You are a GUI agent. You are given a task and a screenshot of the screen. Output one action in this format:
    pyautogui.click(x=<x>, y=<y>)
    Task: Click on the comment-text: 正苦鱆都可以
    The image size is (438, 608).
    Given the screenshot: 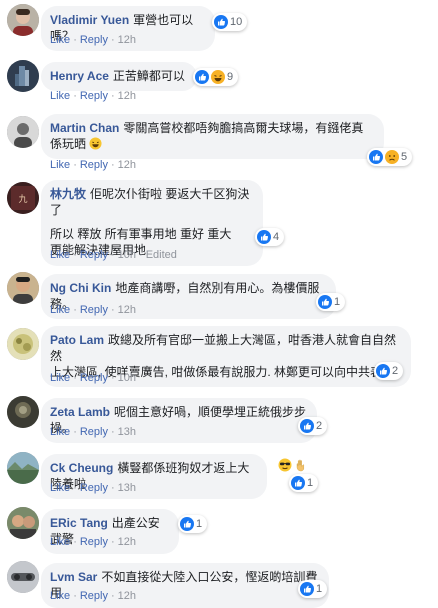 What is the action you would take?
    pyautogui.click(x=148, y=76)
    